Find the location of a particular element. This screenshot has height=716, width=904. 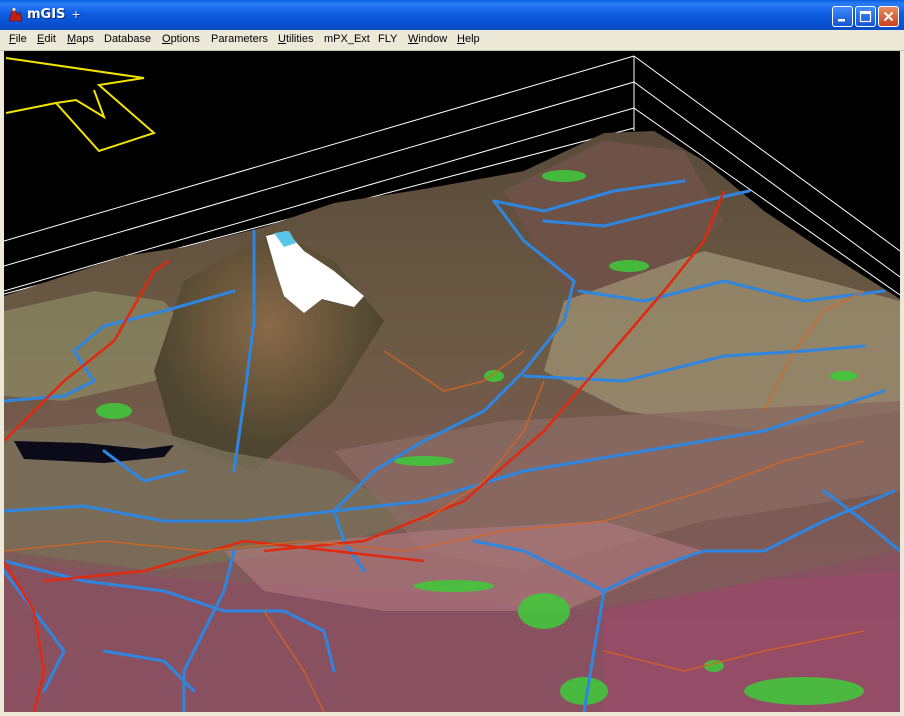

title-bar: mGIS + is located at coordinates (452, 15).